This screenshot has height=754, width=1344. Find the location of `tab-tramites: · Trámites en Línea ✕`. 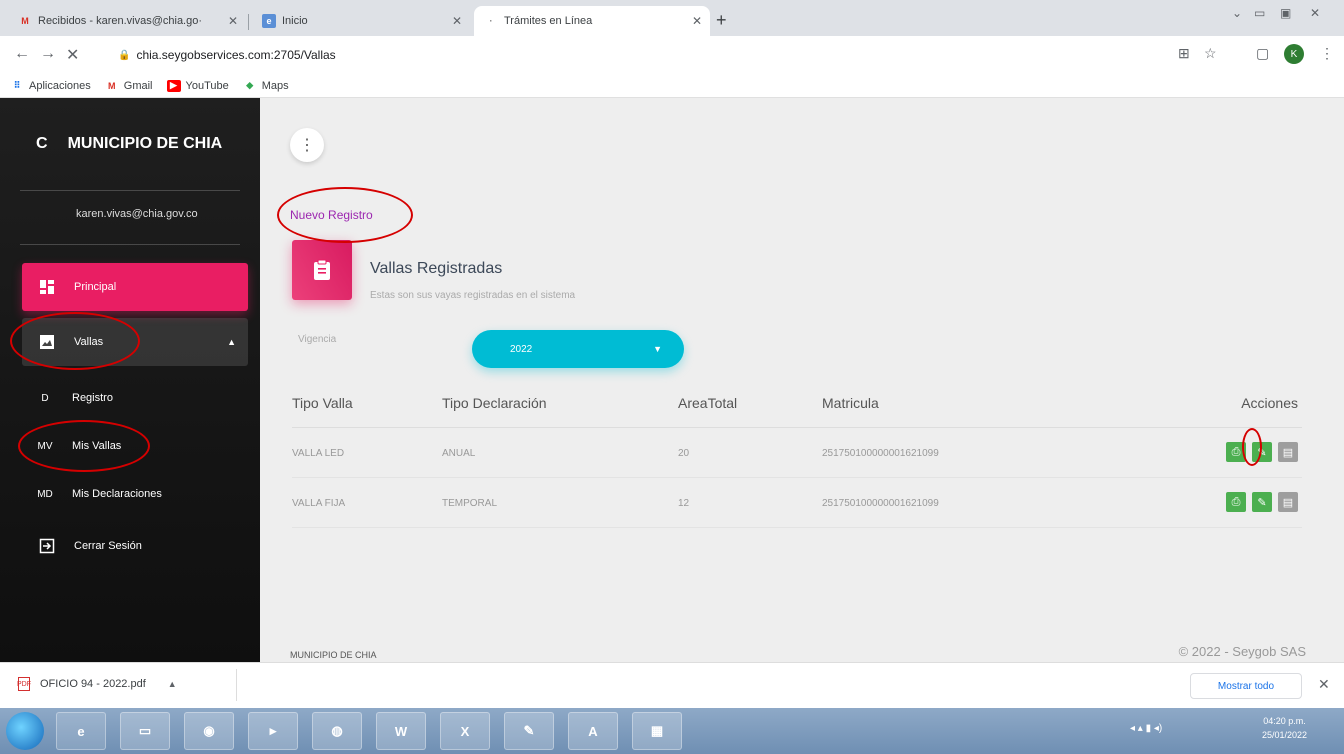

tab-tramites: · Trámites en Línea ✕ is located at coordinates (592, 21).